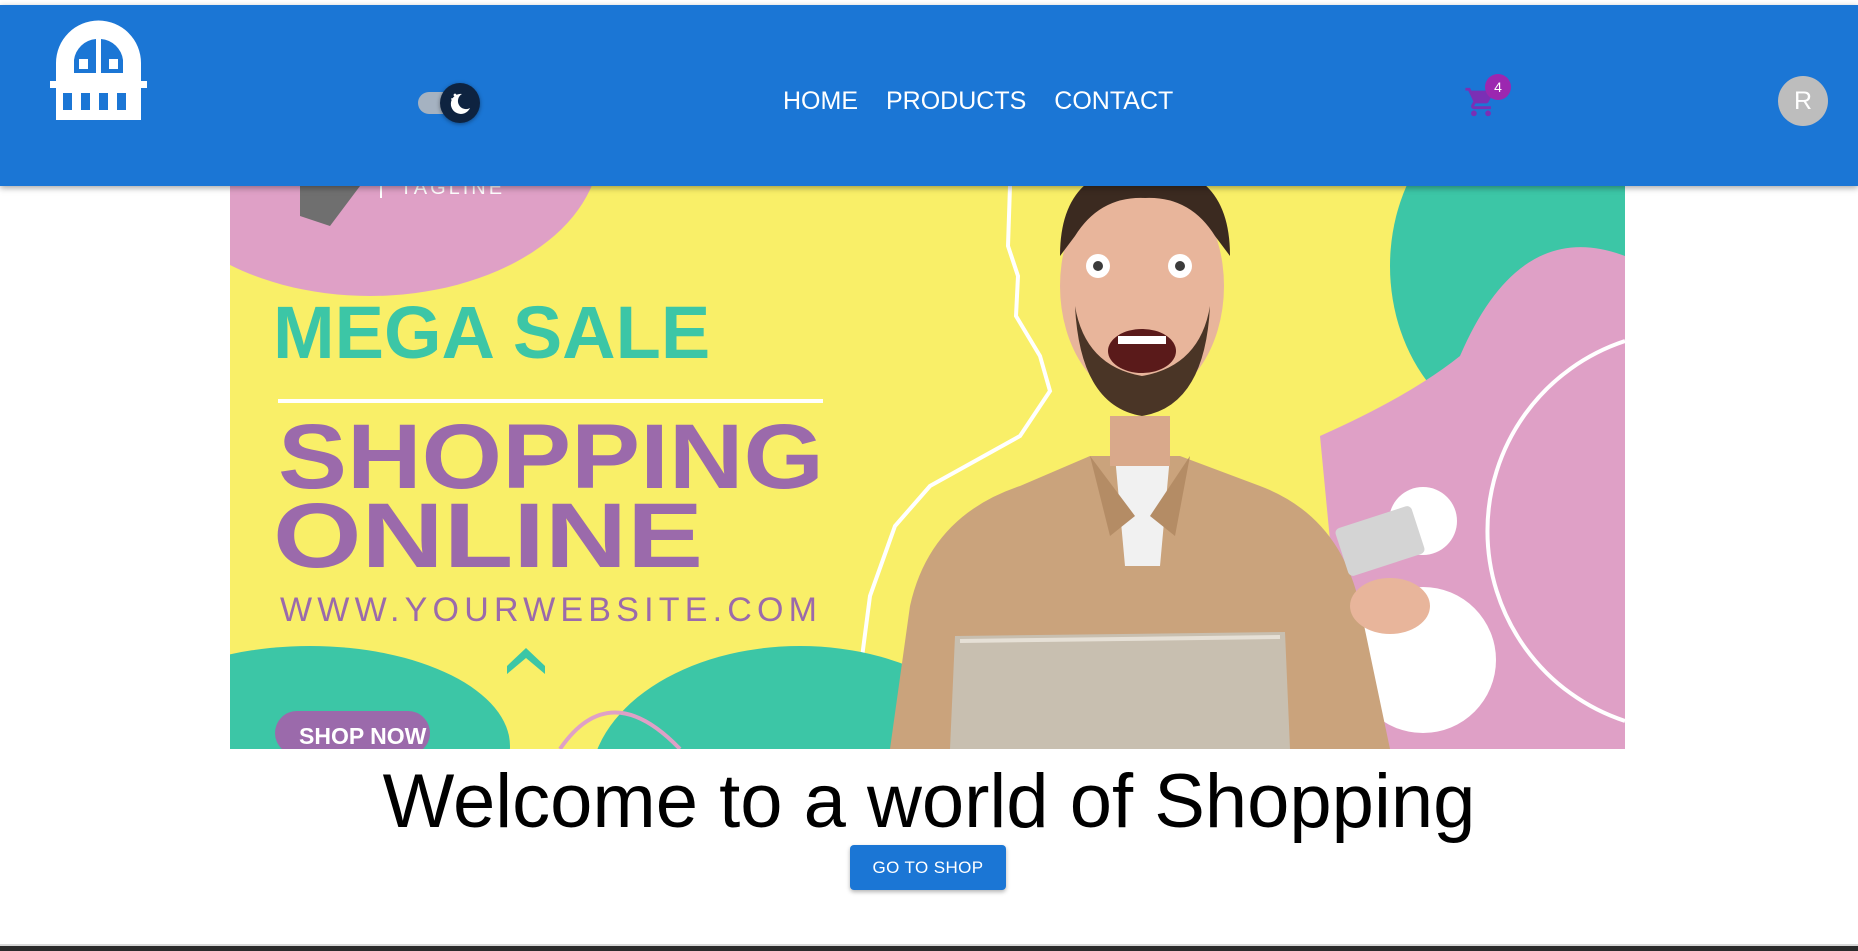 The image size is (1858, 951). Describe the element at coordinates (956, 101) in the screenshot. I see `nav-products-link: PRODUCTS` at that location.